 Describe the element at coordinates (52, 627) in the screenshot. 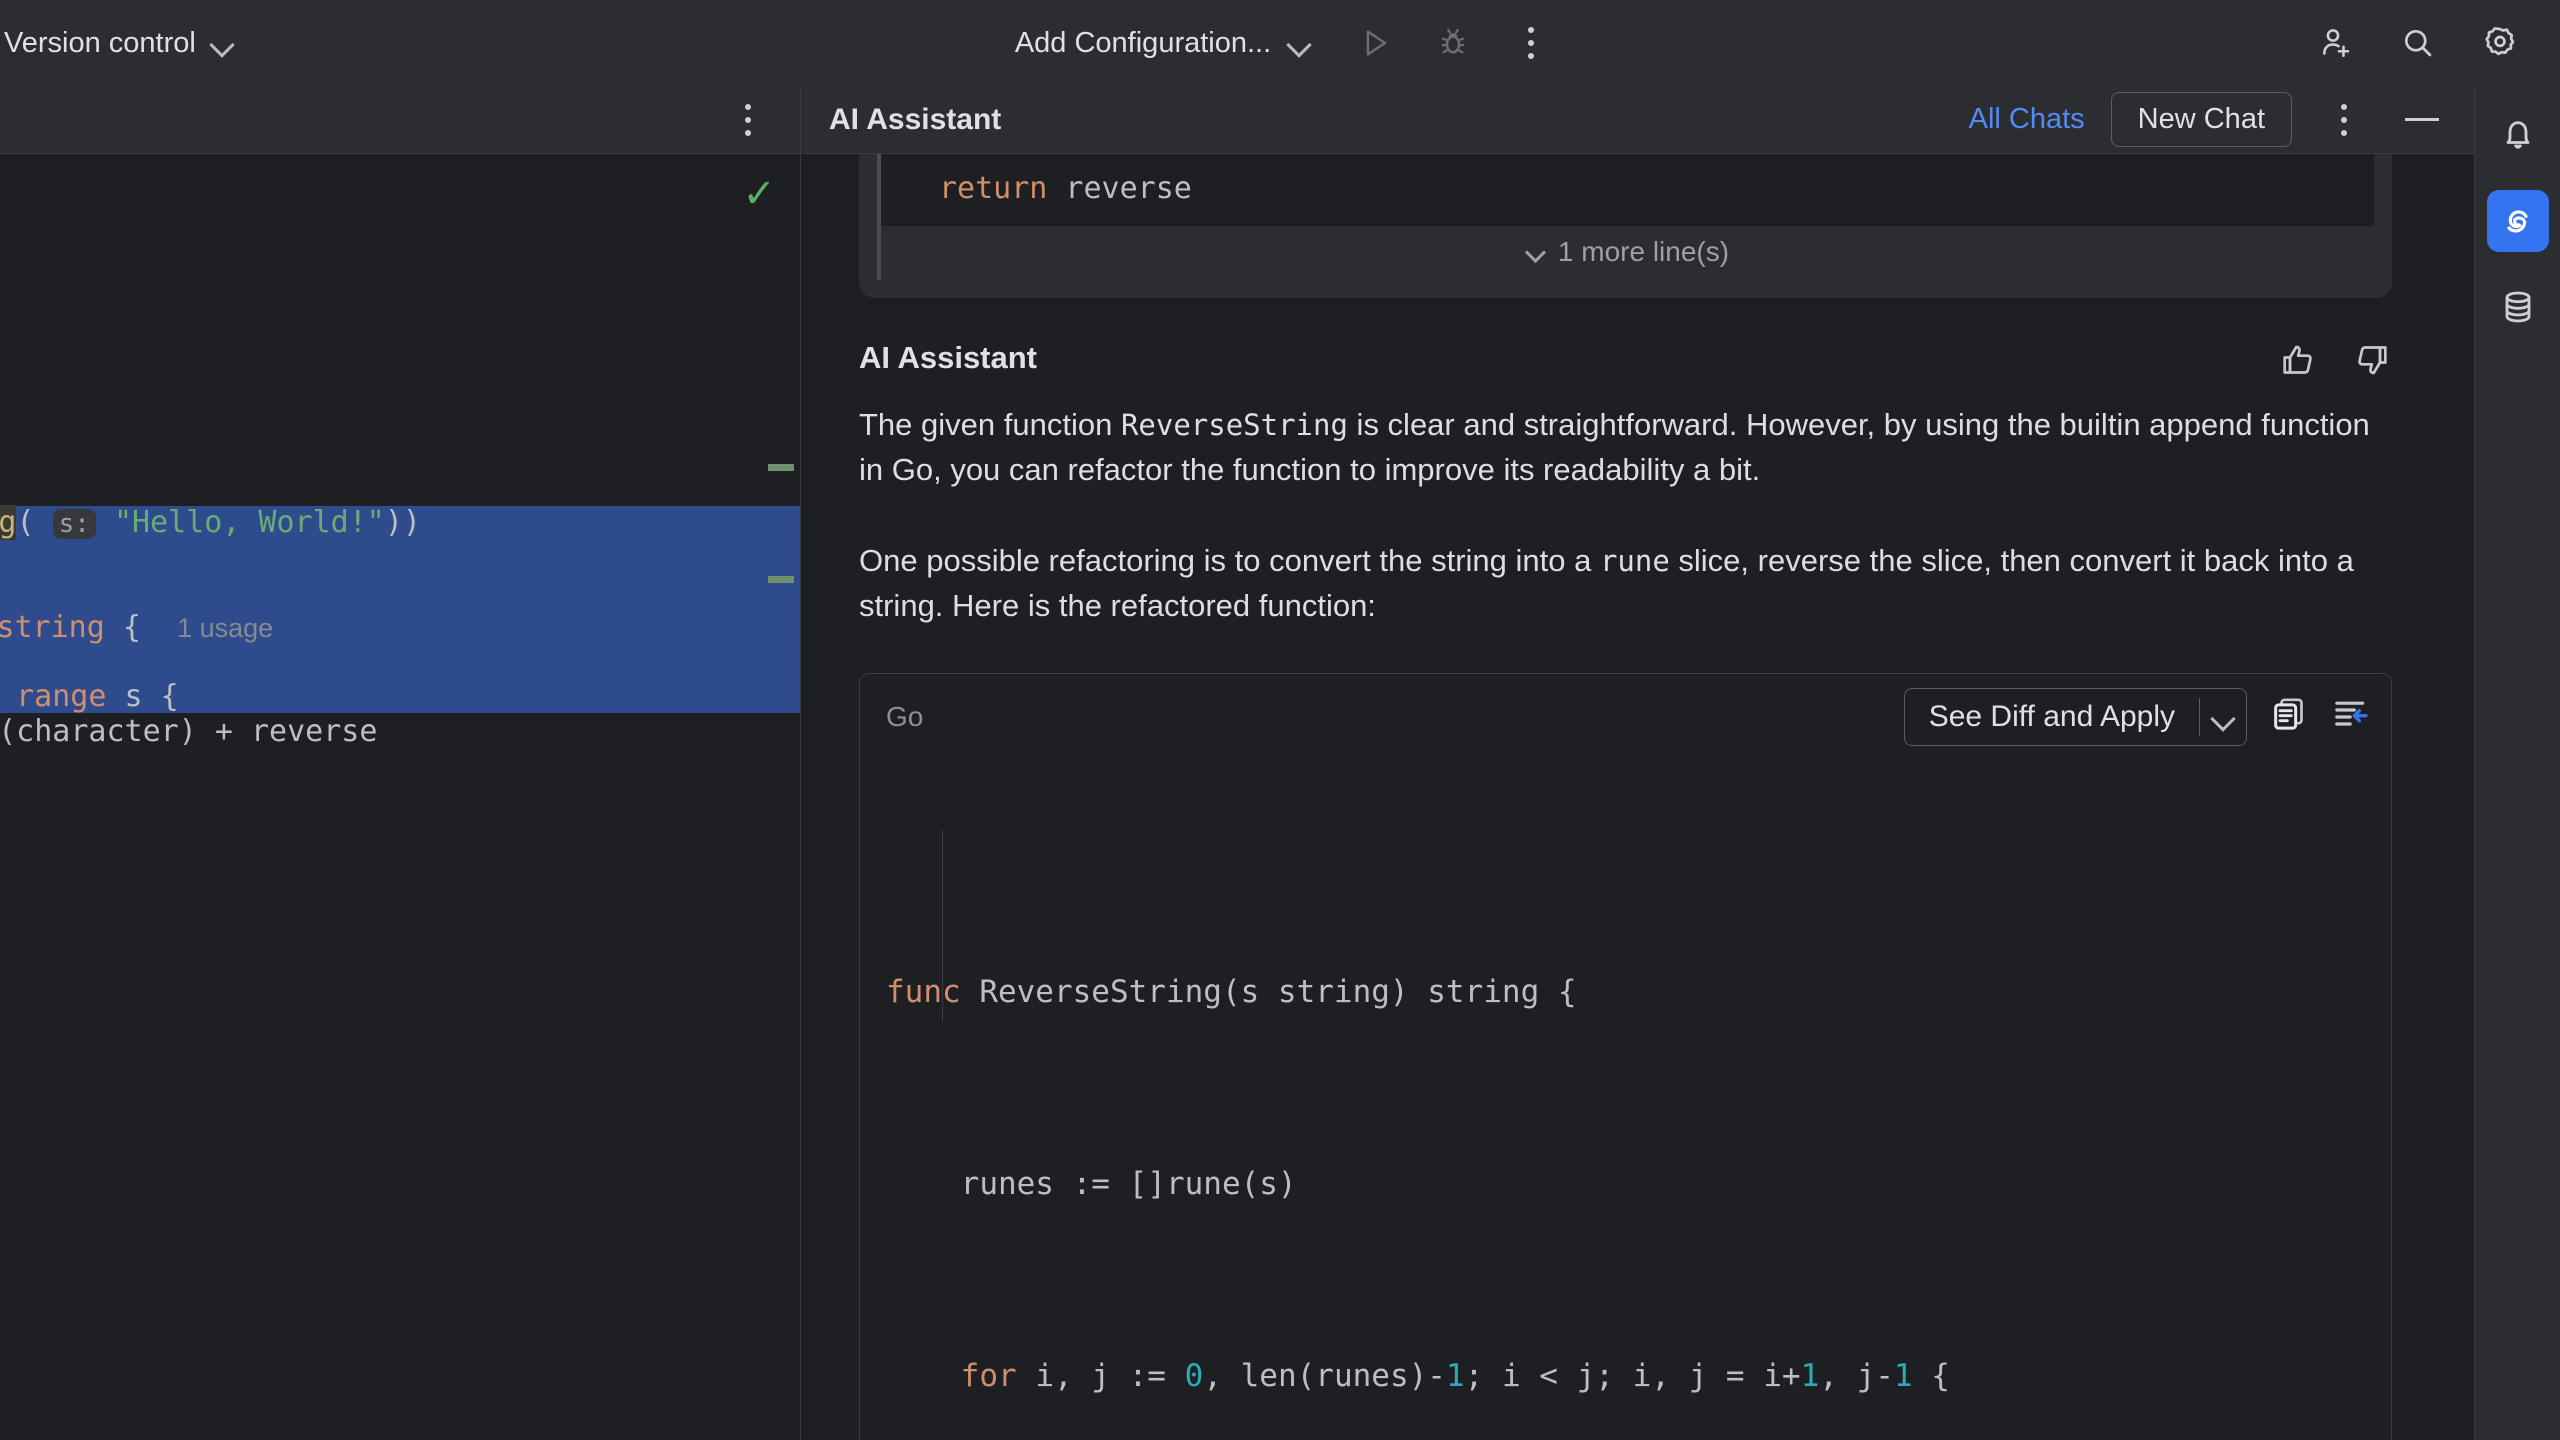

I see `editor-type-keyword: string` at that location.